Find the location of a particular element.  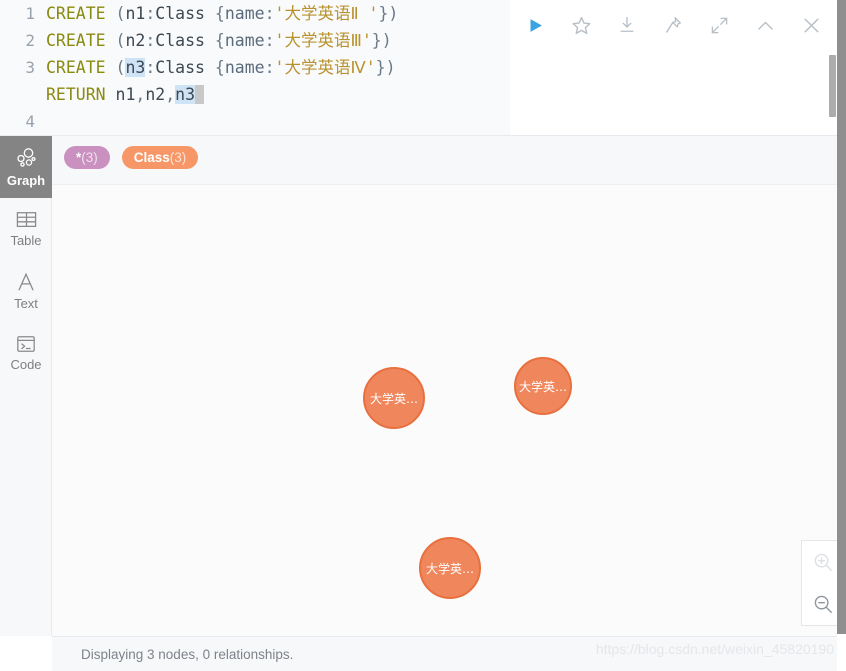

sidebar-item-label: Text is located at coordinates (26, 303).